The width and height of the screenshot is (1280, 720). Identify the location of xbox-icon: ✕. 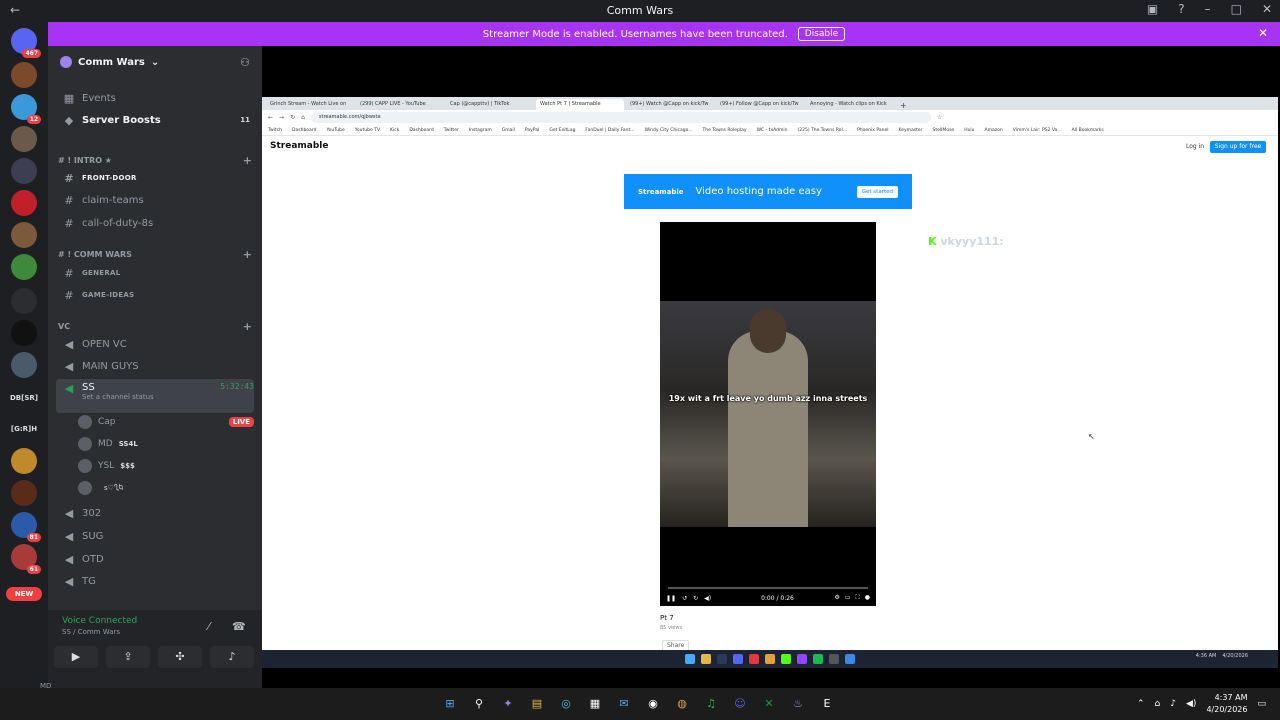
(769, 704).